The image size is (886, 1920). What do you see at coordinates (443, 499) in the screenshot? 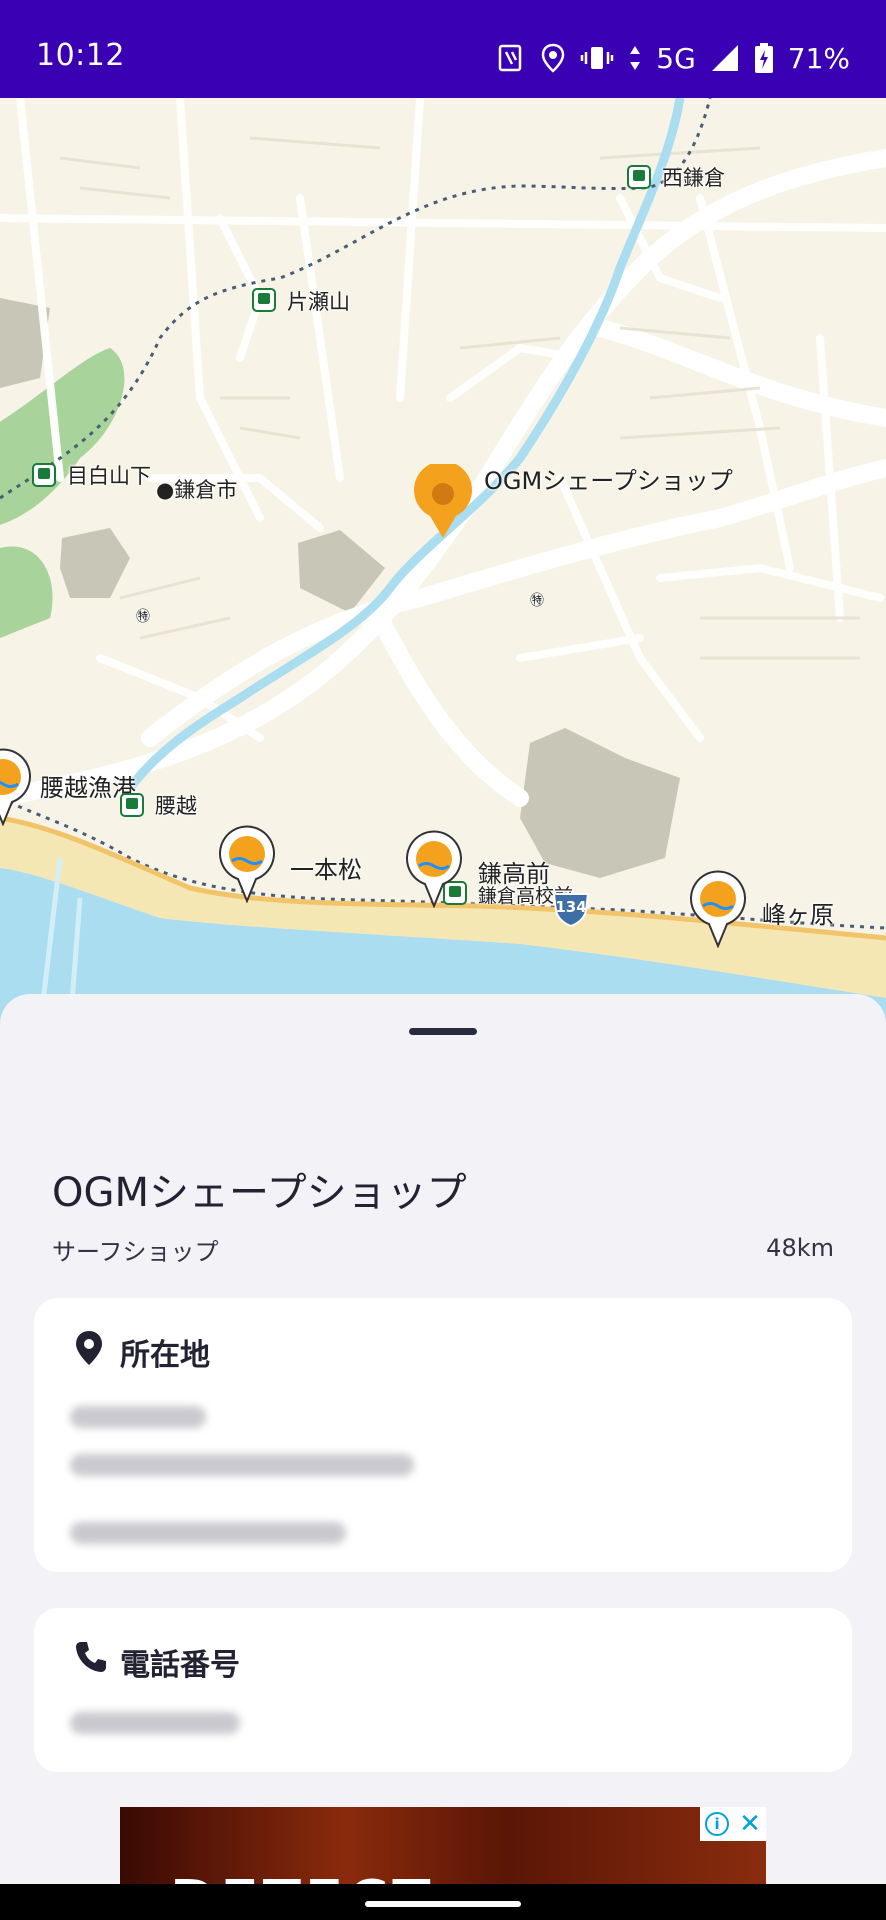
I see `map-marker-icon` at bounding box center [443, 499].